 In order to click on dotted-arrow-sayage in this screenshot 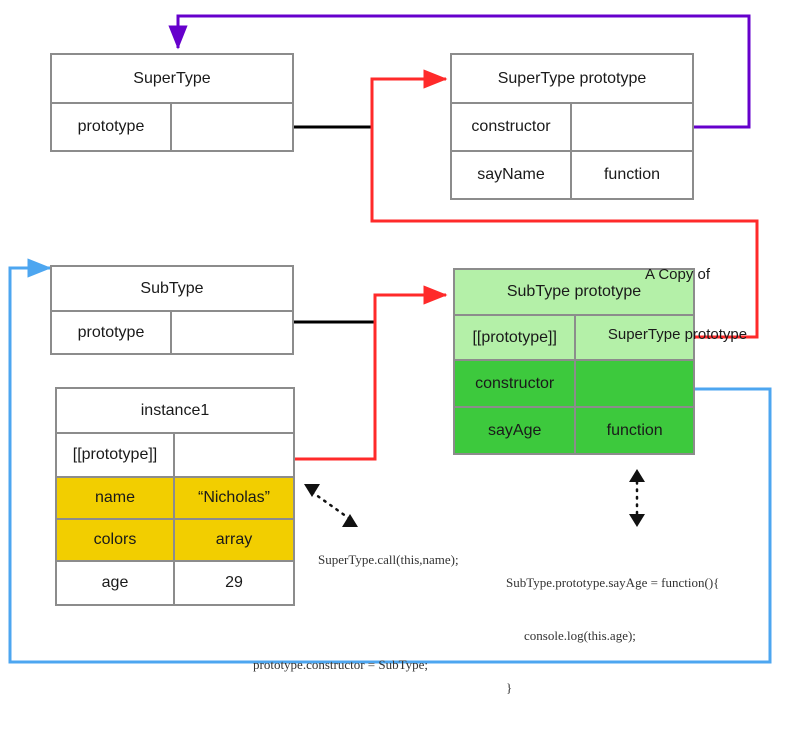, I will do `click(637, 498)`.